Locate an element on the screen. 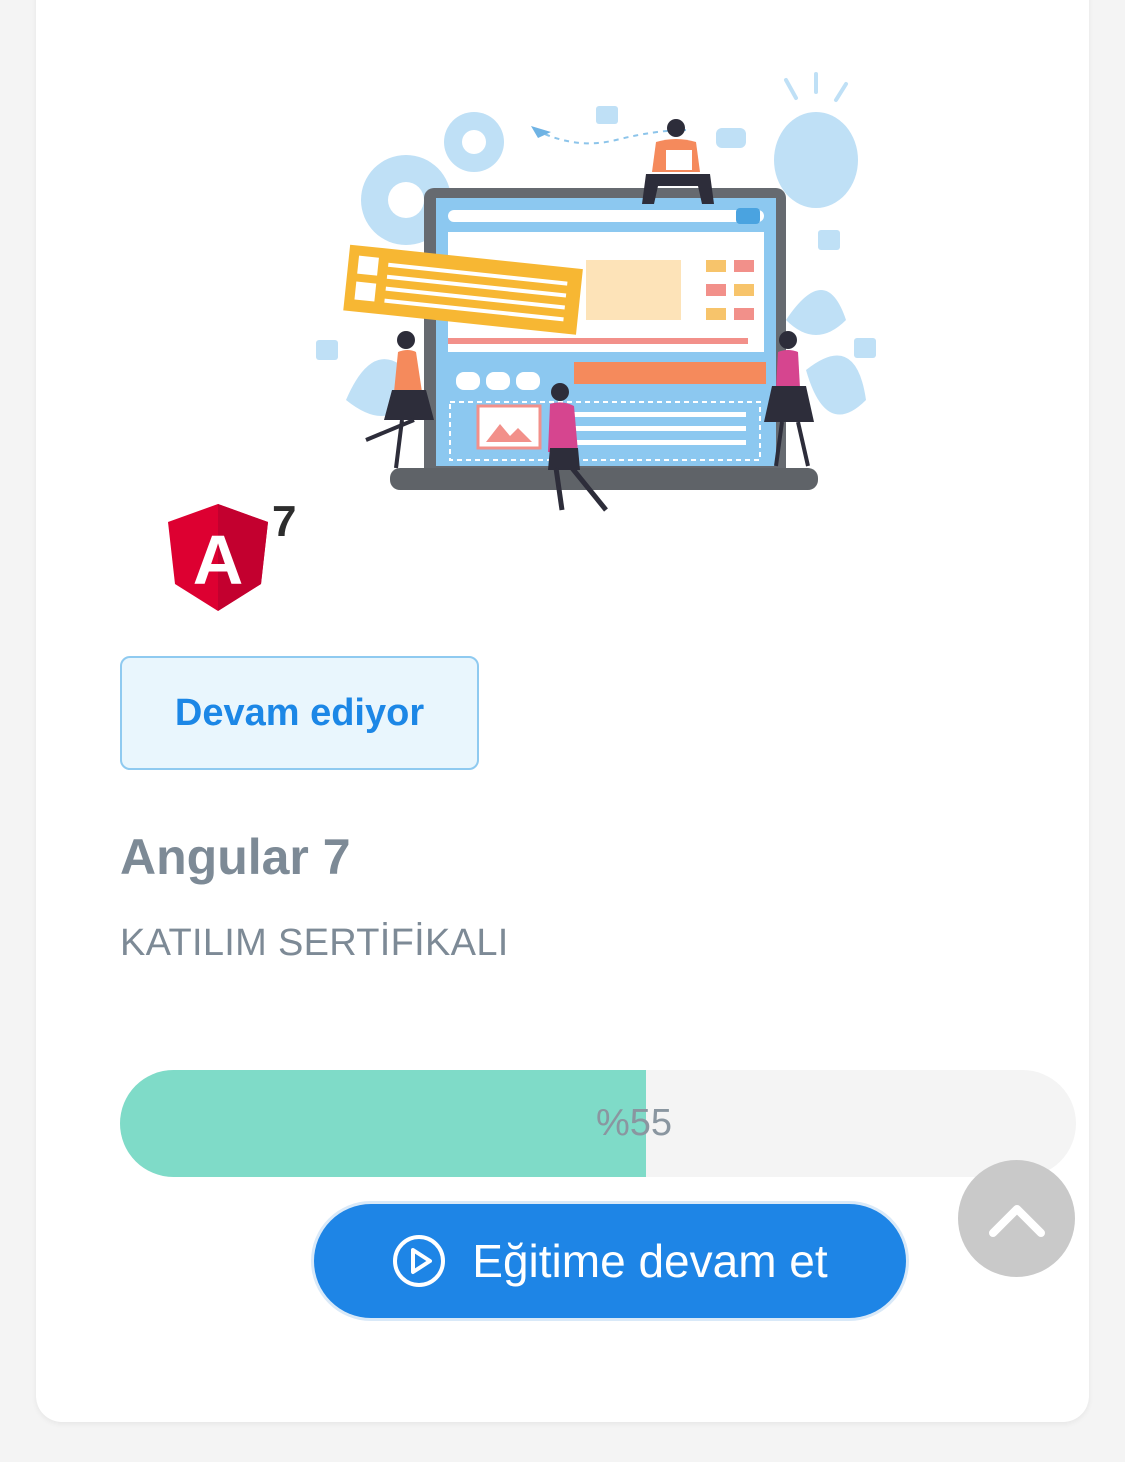 This screenshot has height=1462, width=1125. continue-course-button: Eğitime devam et is located at coordinates (610, 1261).